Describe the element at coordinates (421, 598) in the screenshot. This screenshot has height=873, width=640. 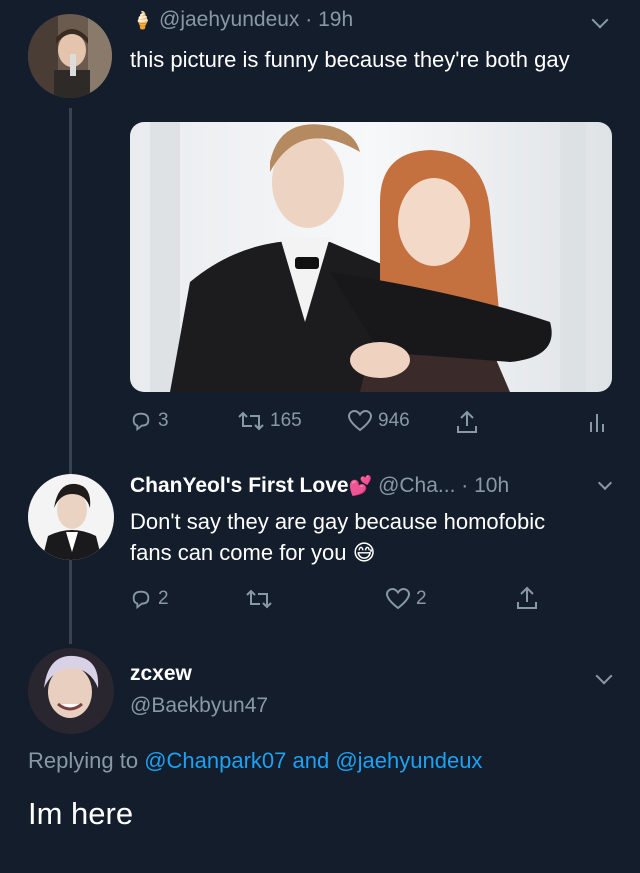
I see `like-count: 2` at that location.